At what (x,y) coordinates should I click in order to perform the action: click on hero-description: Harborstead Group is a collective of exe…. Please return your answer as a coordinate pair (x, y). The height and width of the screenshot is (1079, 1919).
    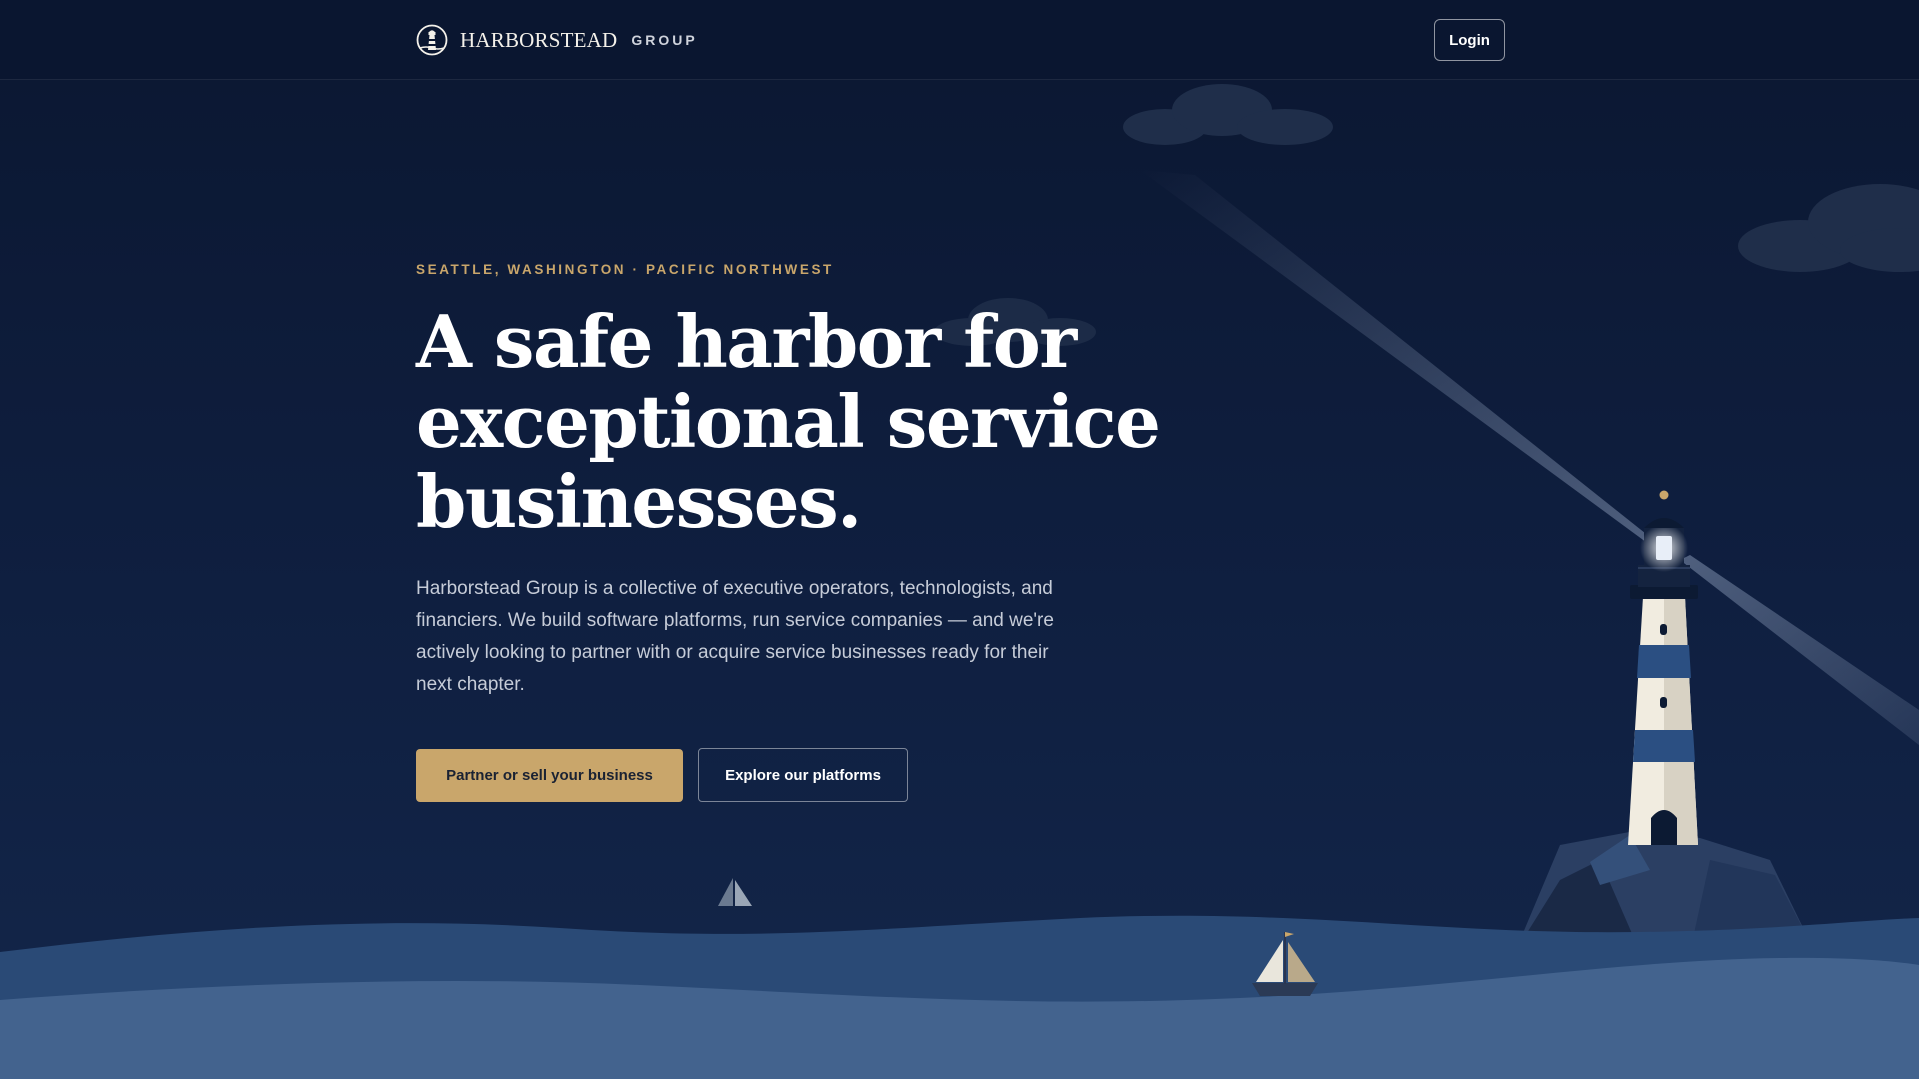
    Looking at the image, I should click on (735, 636).